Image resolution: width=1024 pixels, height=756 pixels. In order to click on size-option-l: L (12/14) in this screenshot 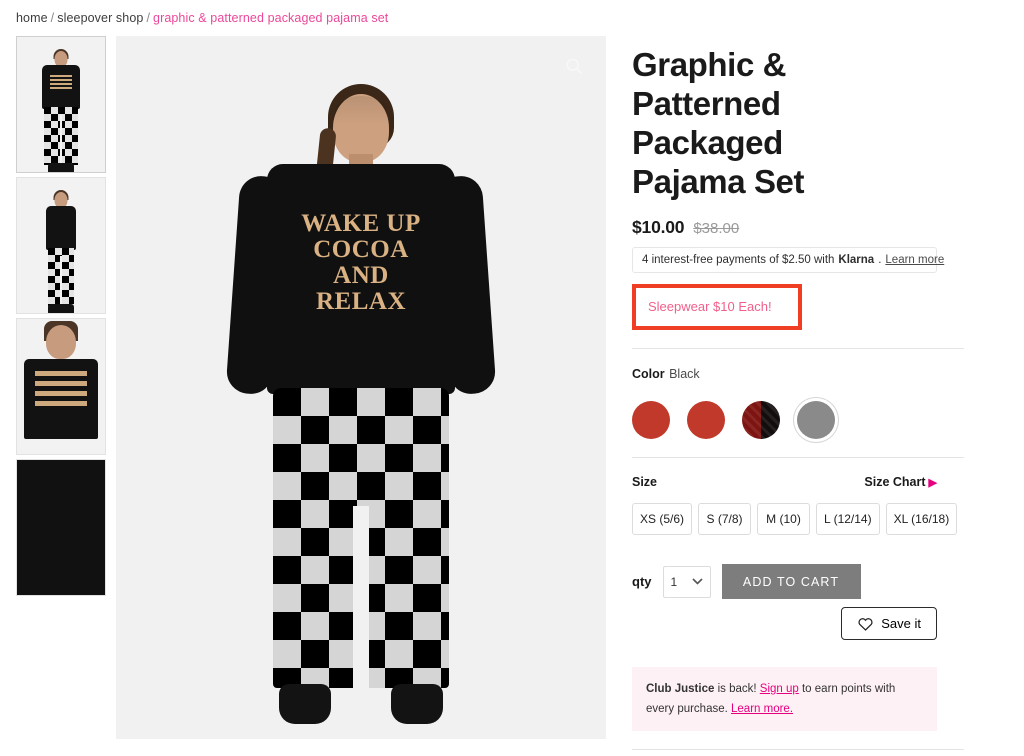, I will do `click(848, 519)`.